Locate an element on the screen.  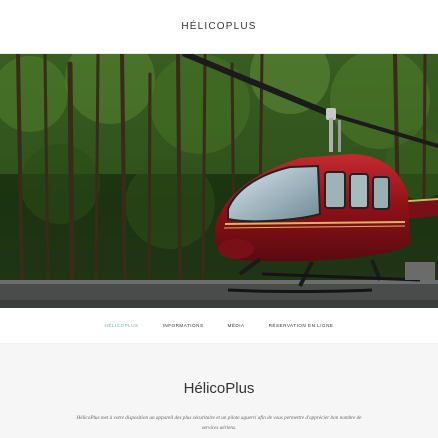
site-title-link: HÉLICOPLUS is located at coordinates (218, 26).